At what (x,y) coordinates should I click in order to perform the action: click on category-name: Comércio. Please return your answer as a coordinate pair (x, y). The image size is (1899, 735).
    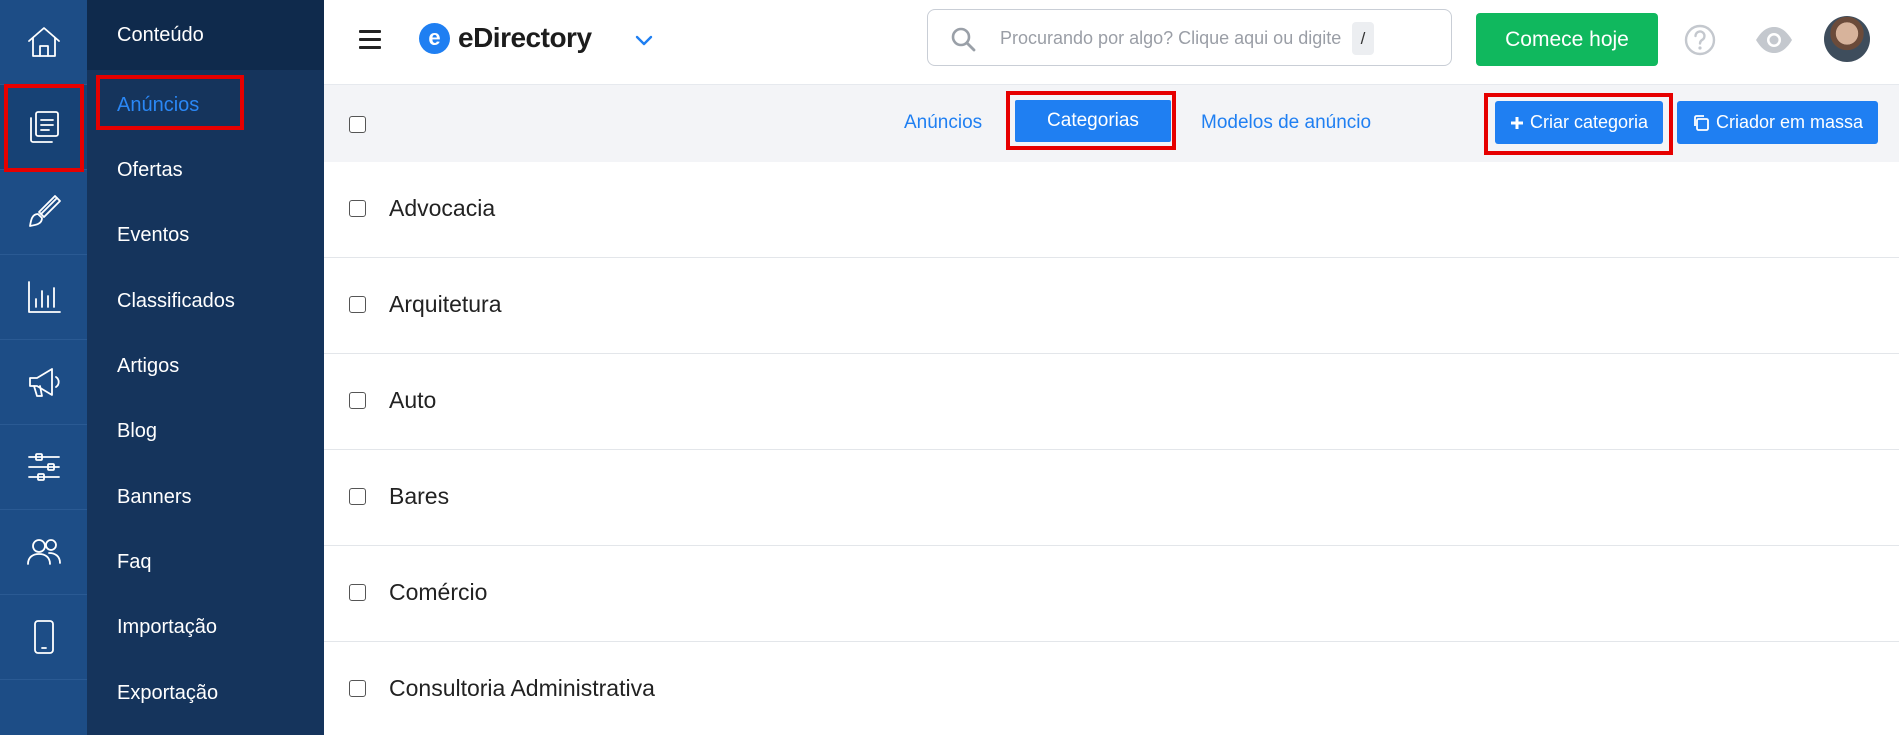
    Looking at the image, I should click on (438, 592).